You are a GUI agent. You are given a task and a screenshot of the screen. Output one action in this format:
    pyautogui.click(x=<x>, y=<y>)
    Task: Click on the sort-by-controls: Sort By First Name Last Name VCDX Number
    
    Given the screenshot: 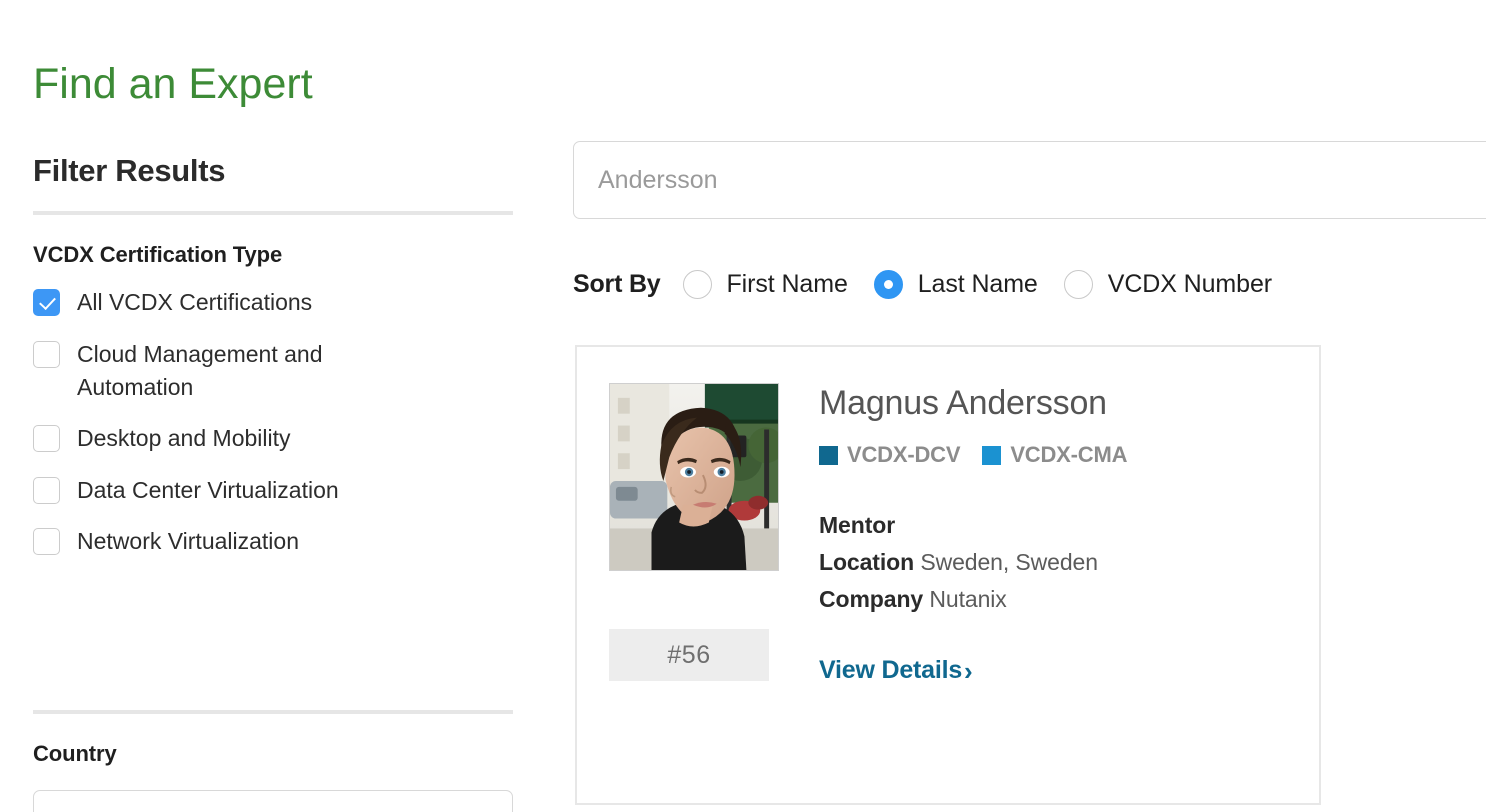 What is the action you would take?
    pyautogui.click(x=922, y=284)
    